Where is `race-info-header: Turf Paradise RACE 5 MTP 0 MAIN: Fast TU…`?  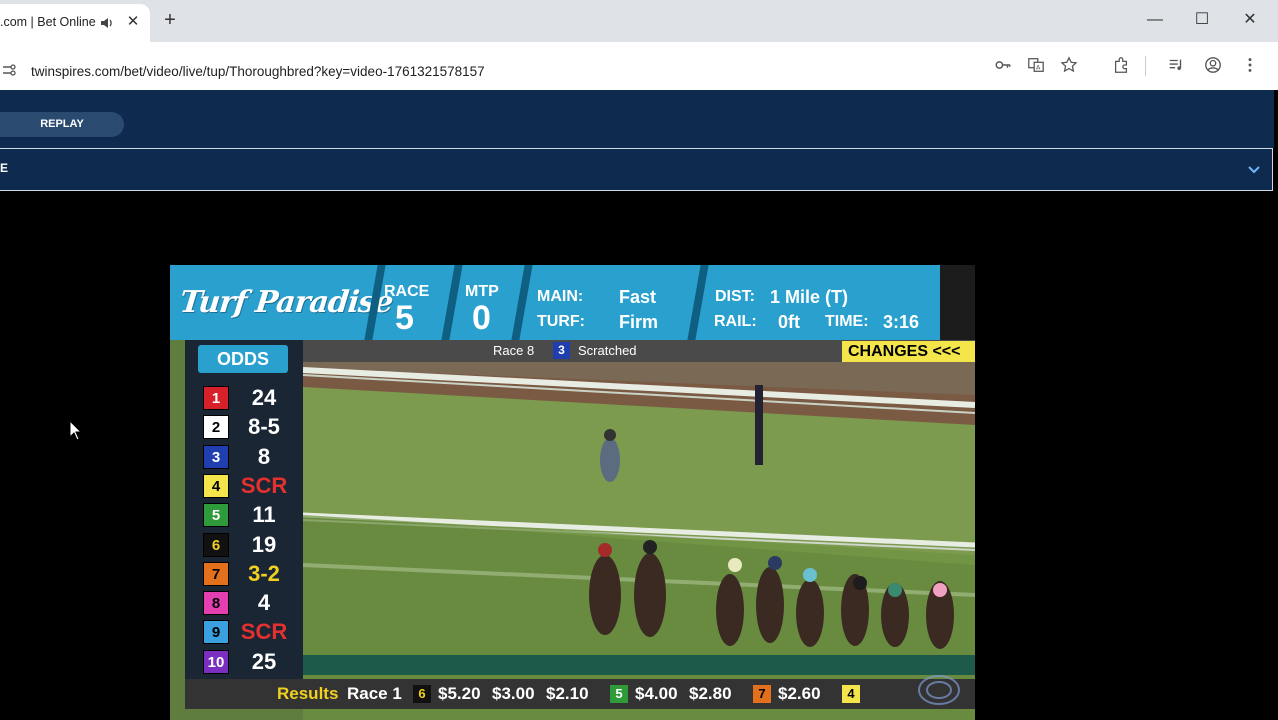
race-info-header: Turf Paradise RACE 5 MTP 0 MAIN: Fast TU… is located at coordinates (572, 302).